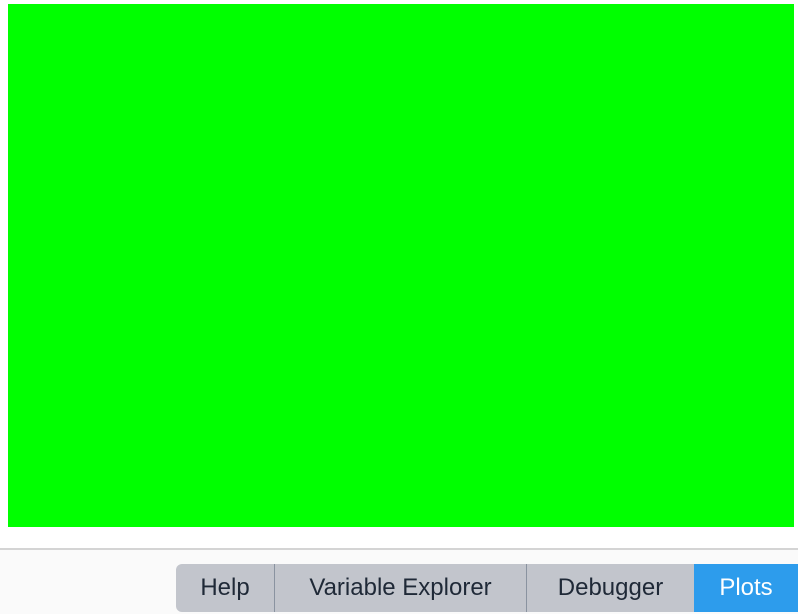  I want to click on tab-plots: Plots, so click(746, 588).